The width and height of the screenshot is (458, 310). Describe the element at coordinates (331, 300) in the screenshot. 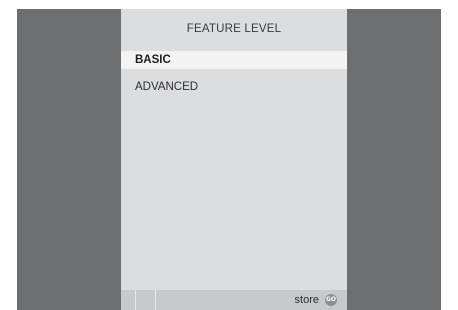

I see `go-button-icon: GO` at that location.